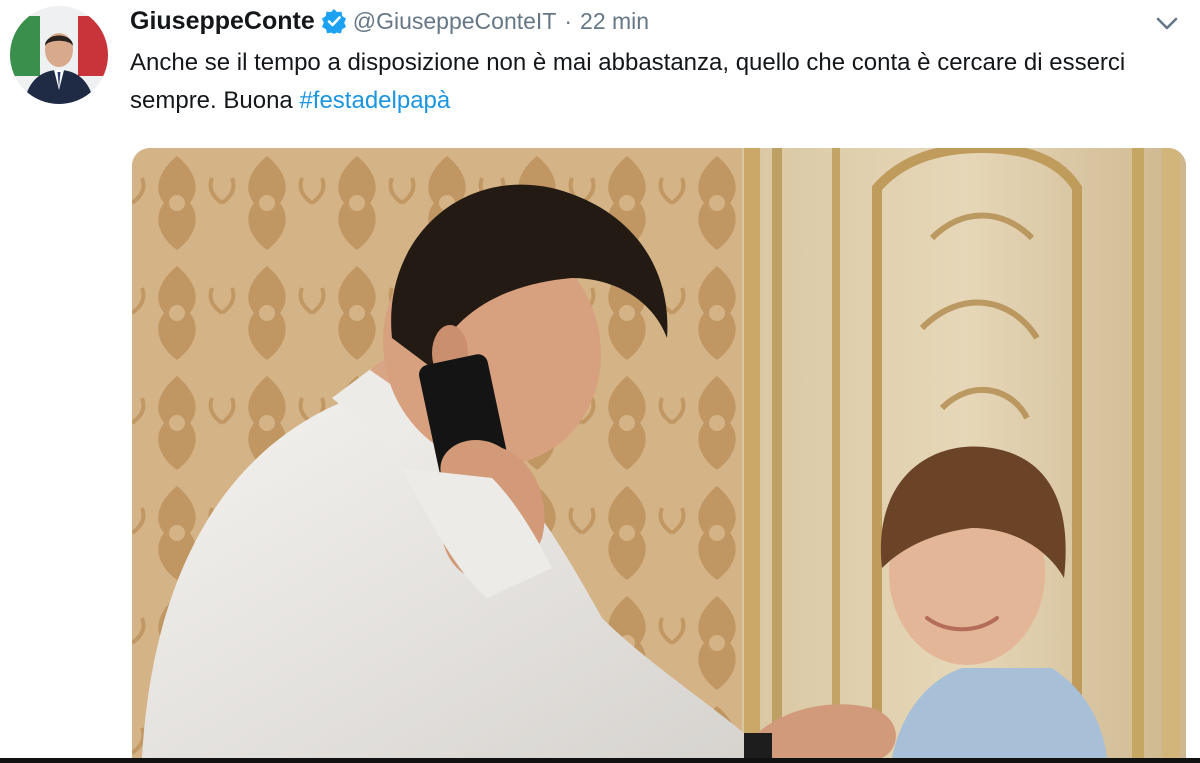 The image size is (1200, 763). I want to click on tweet-header: GiuseppeConte @GiuseppeConteIT · 22 min, so click(389, 21).